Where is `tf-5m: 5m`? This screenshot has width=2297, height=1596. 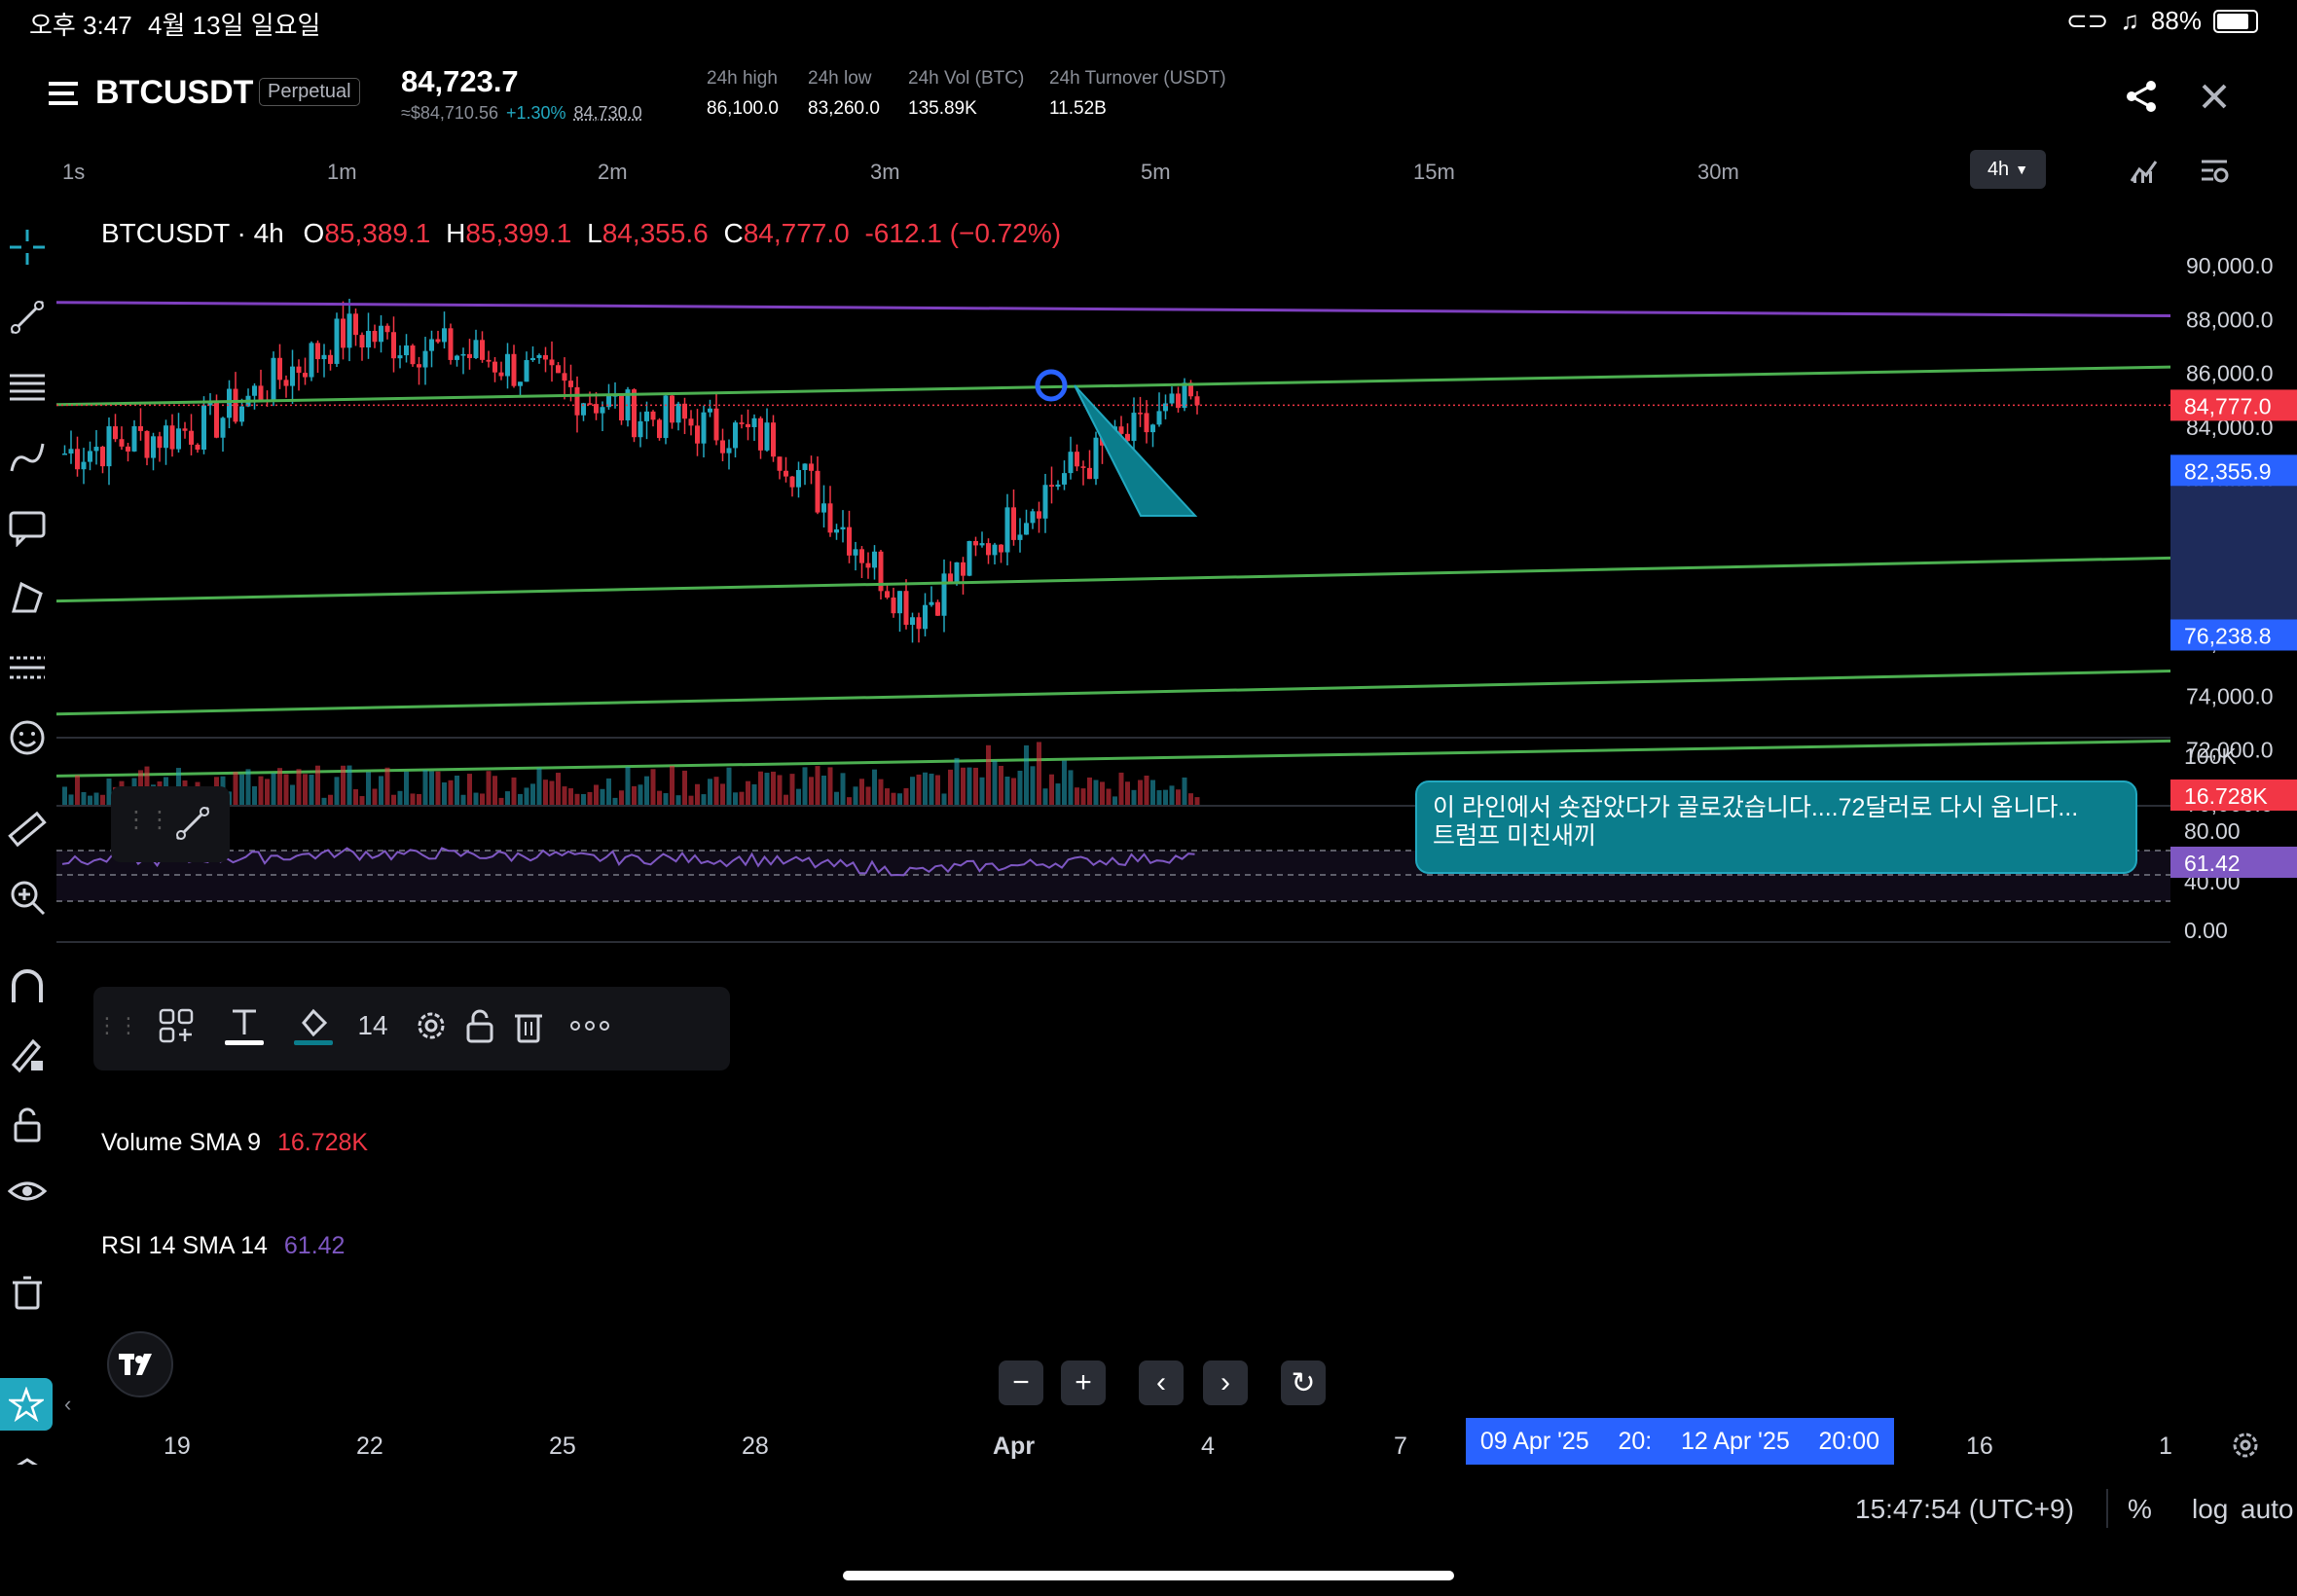
tf-5m: 5m is located at coordinates (1156, 172).